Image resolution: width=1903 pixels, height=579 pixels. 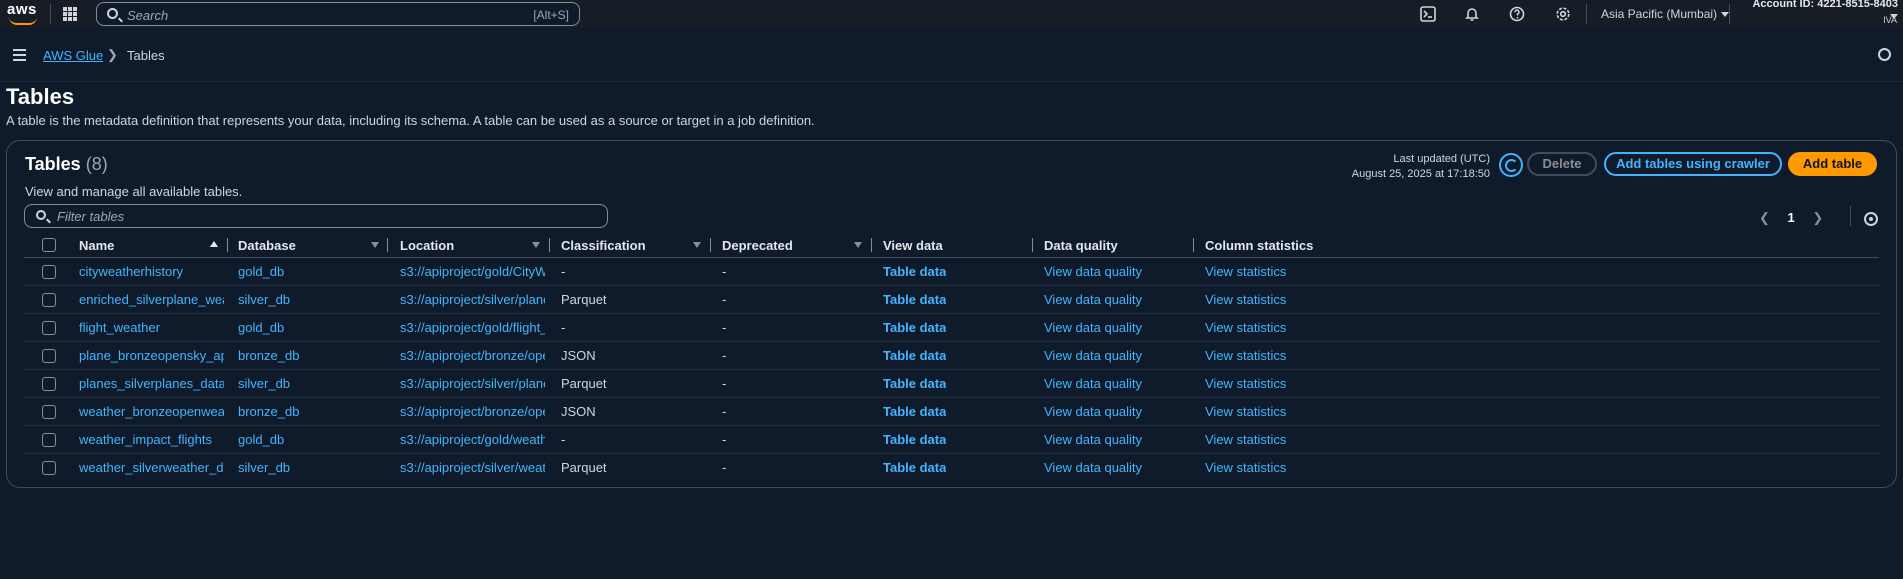 What do you see at coordinates (472, 355) in the screenshot?
I see `location-link: s3://apiproject/bronze/opensky` at bounding box center [472, 355].